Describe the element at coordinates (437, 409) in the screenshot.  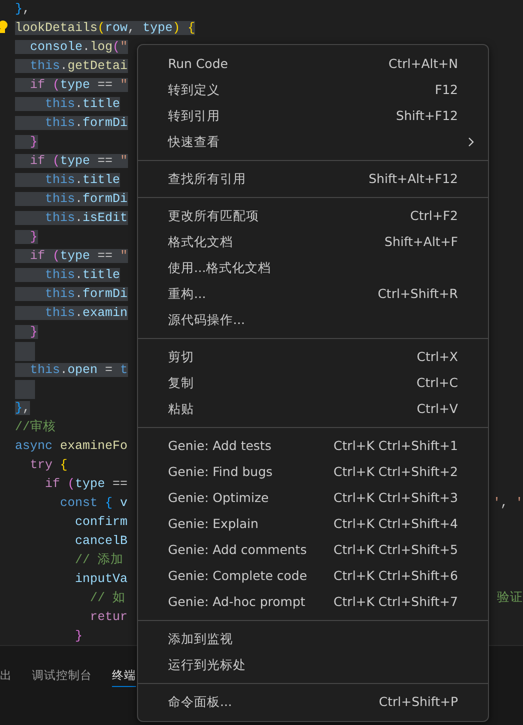
I see `shortcut-text: Ctrl+V` at that location.